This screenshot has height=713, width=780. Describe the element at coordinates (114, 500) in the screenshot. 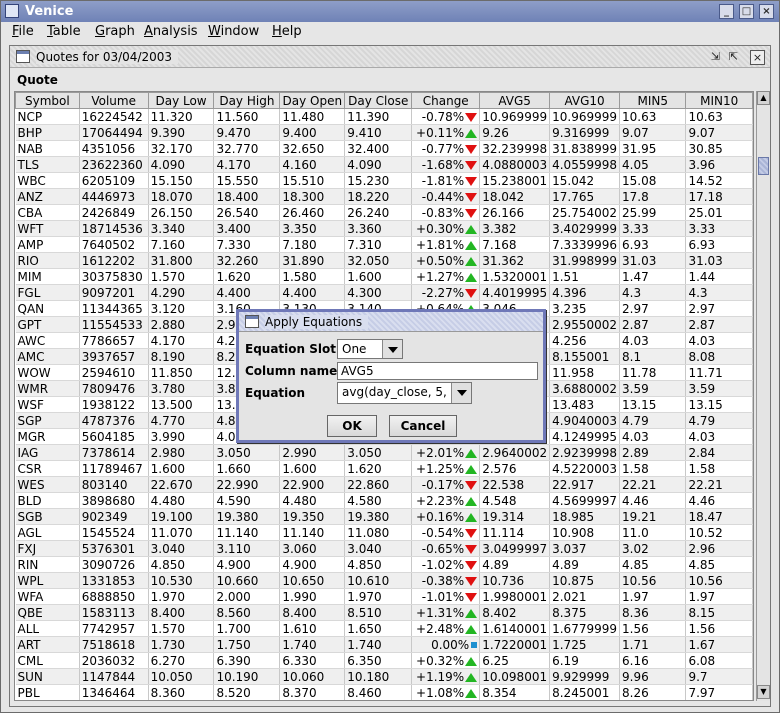

I see `table-cell: 3898680` at that location.